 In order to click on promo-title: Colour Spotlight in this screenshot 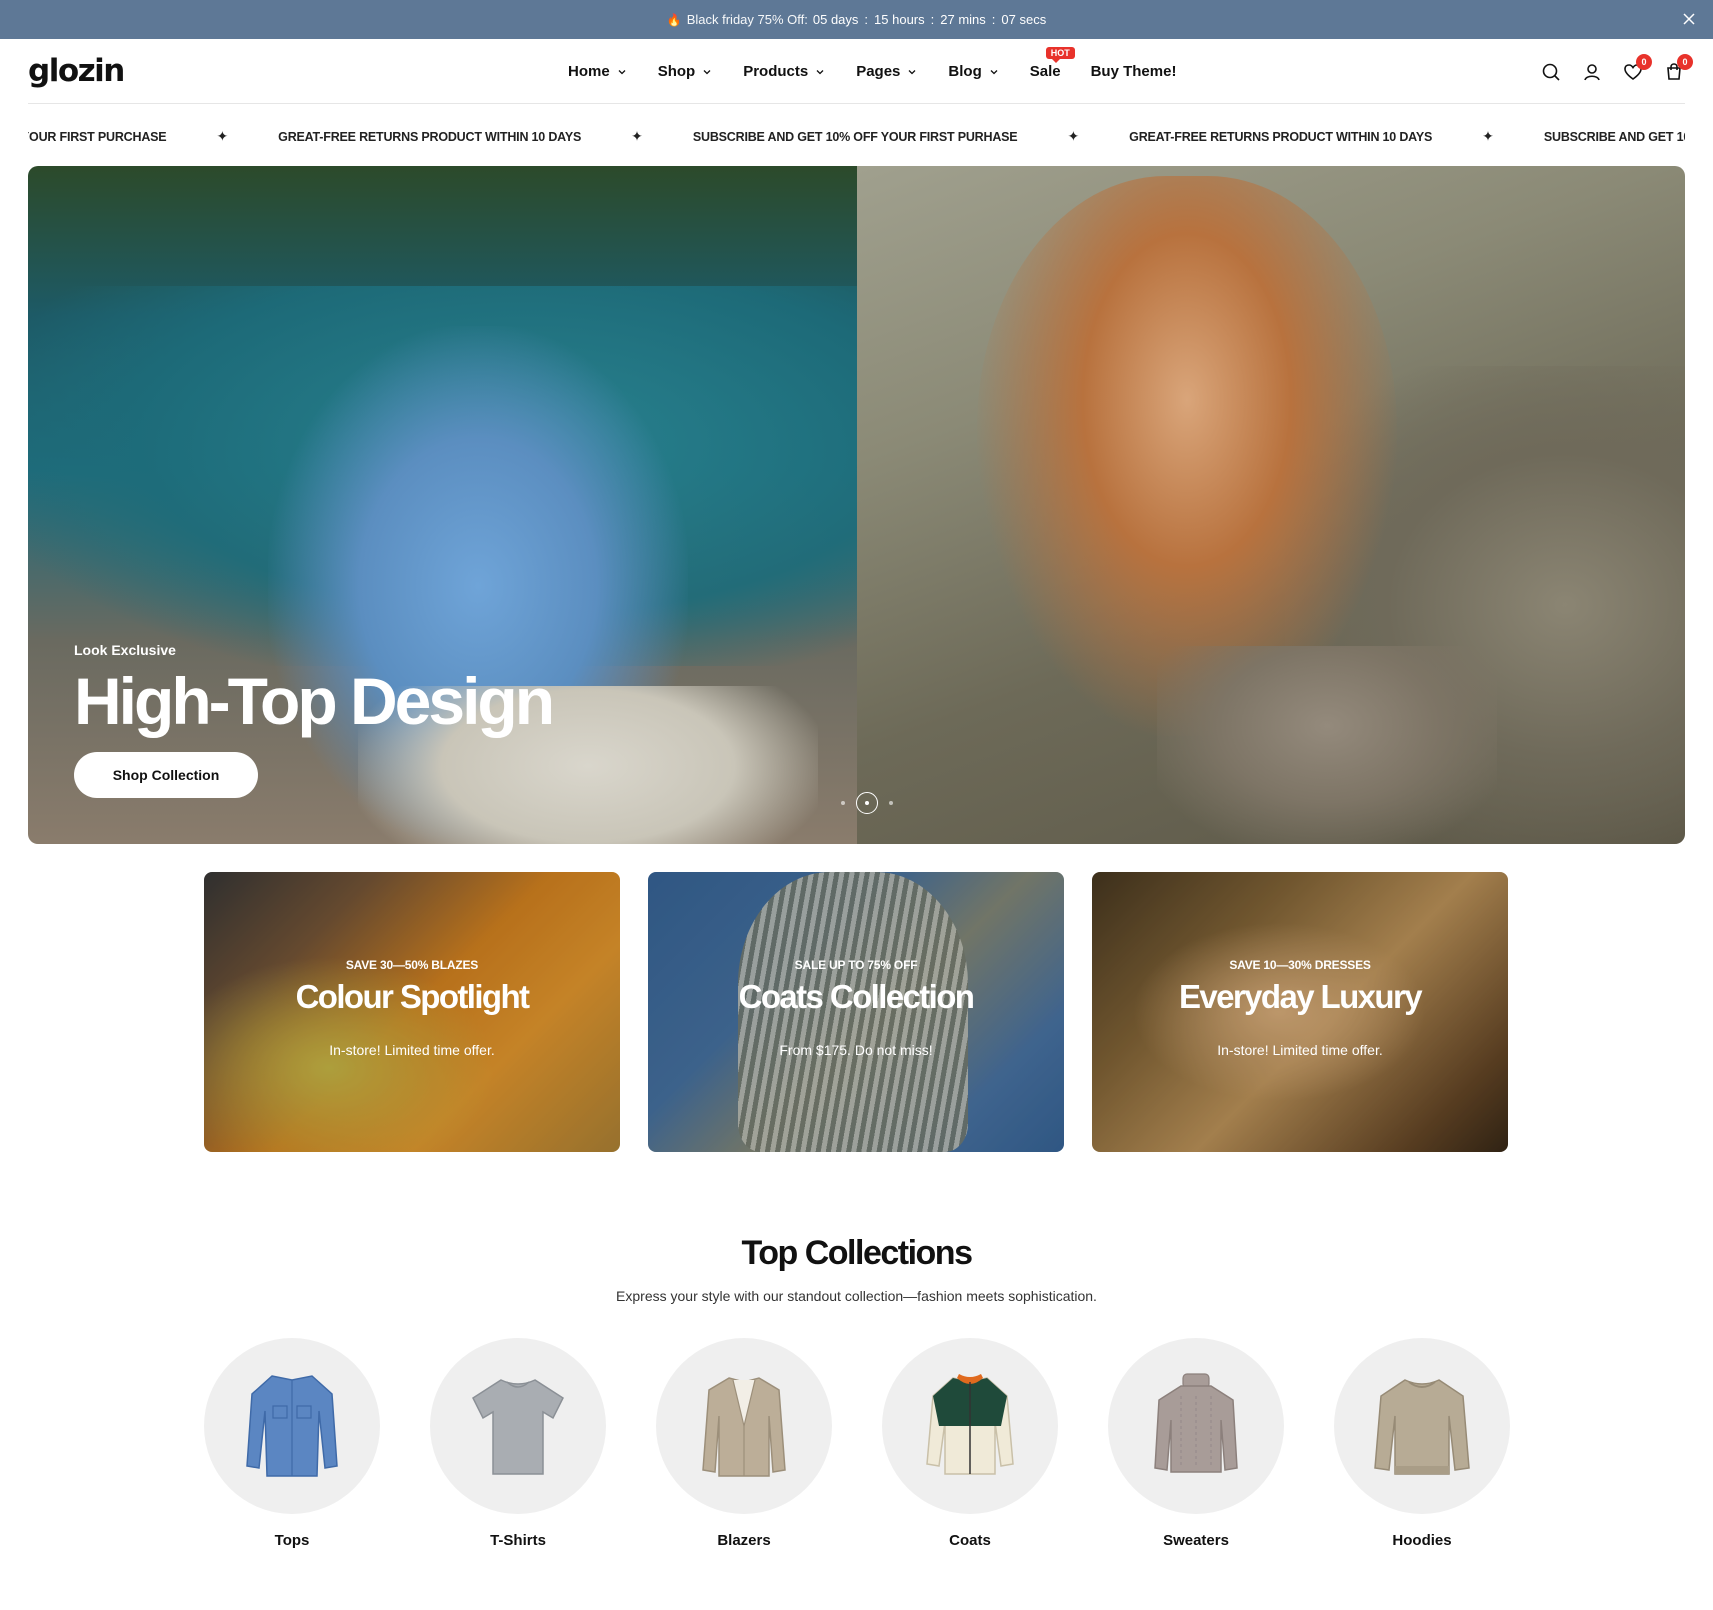, I will do `click(412, 996)`.